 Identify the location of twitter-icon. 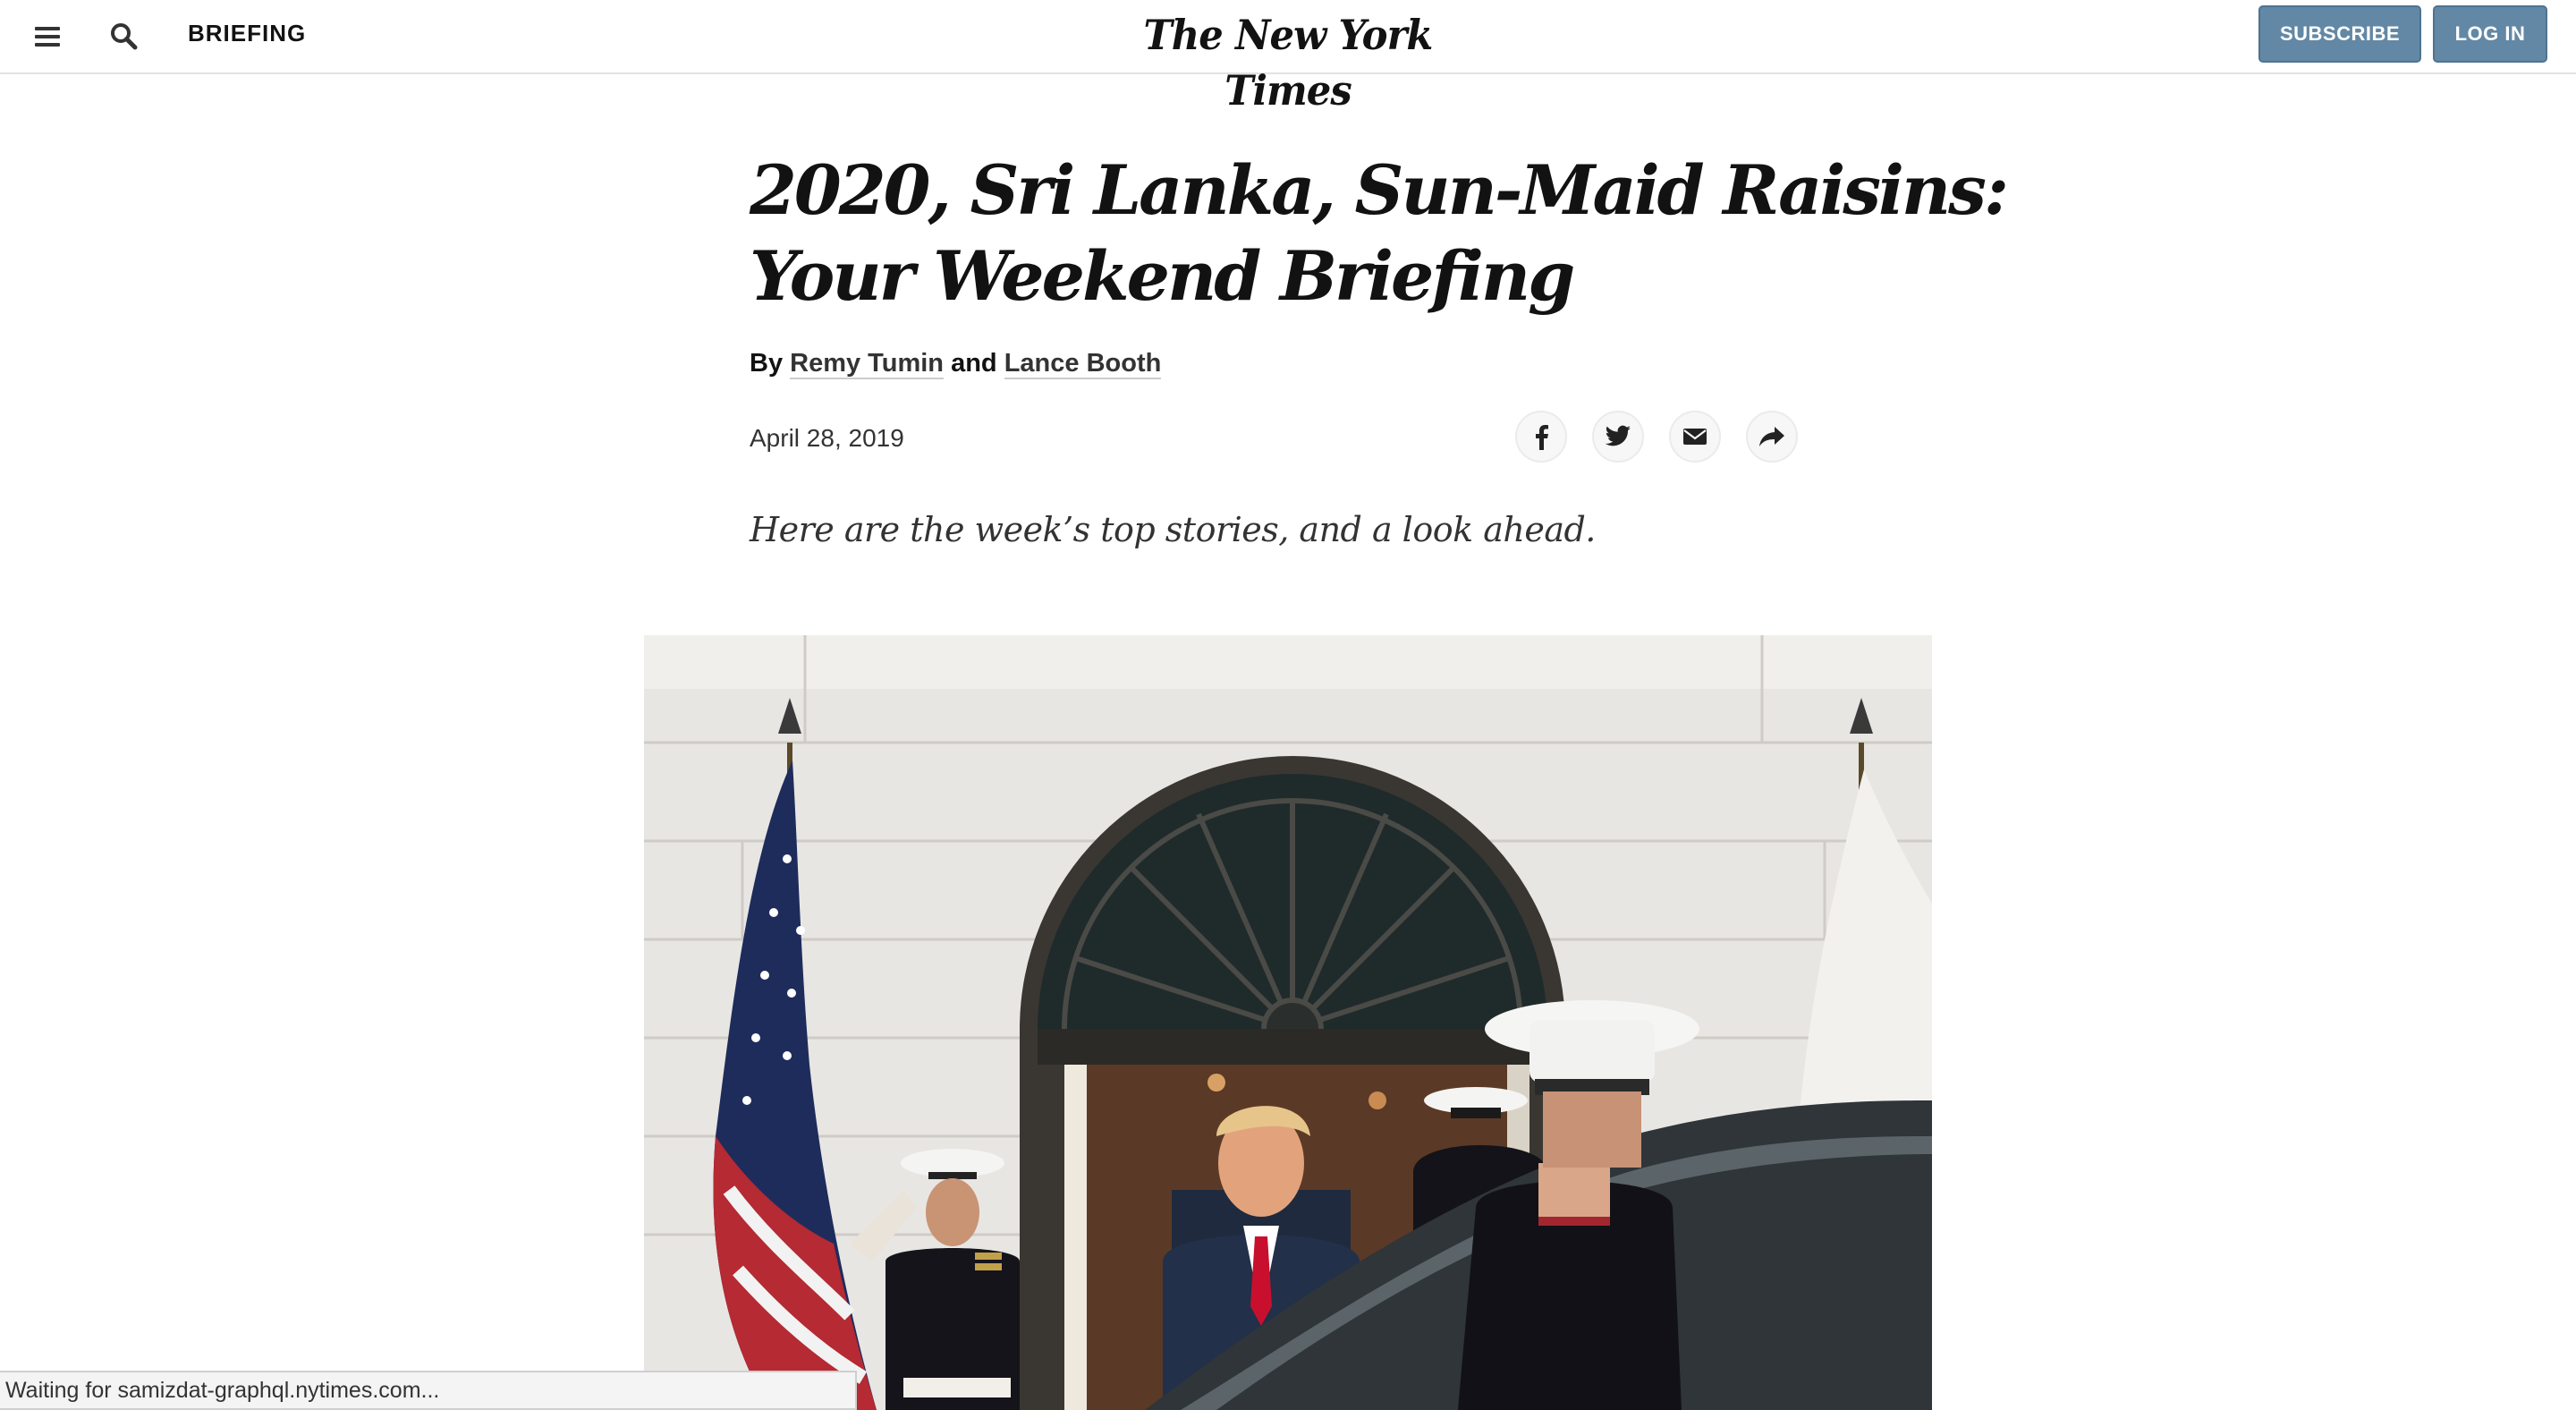
(1618, 437).